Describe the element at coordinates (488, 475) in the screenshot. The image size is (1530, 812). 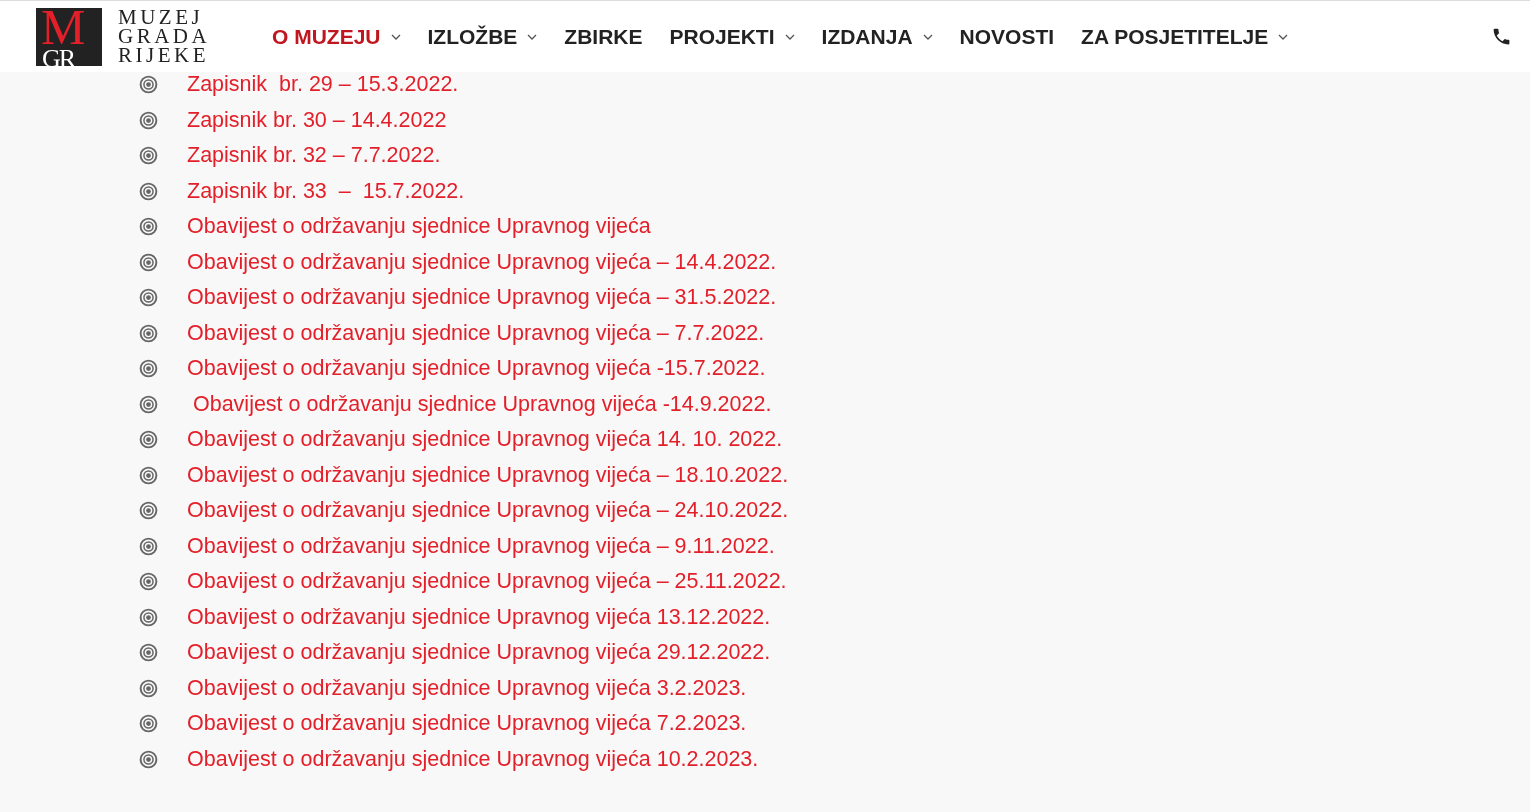
I see `document-link: Obavijest o održavanju sjednice Upravnog vijeća – 18.10.2022.` at that location.